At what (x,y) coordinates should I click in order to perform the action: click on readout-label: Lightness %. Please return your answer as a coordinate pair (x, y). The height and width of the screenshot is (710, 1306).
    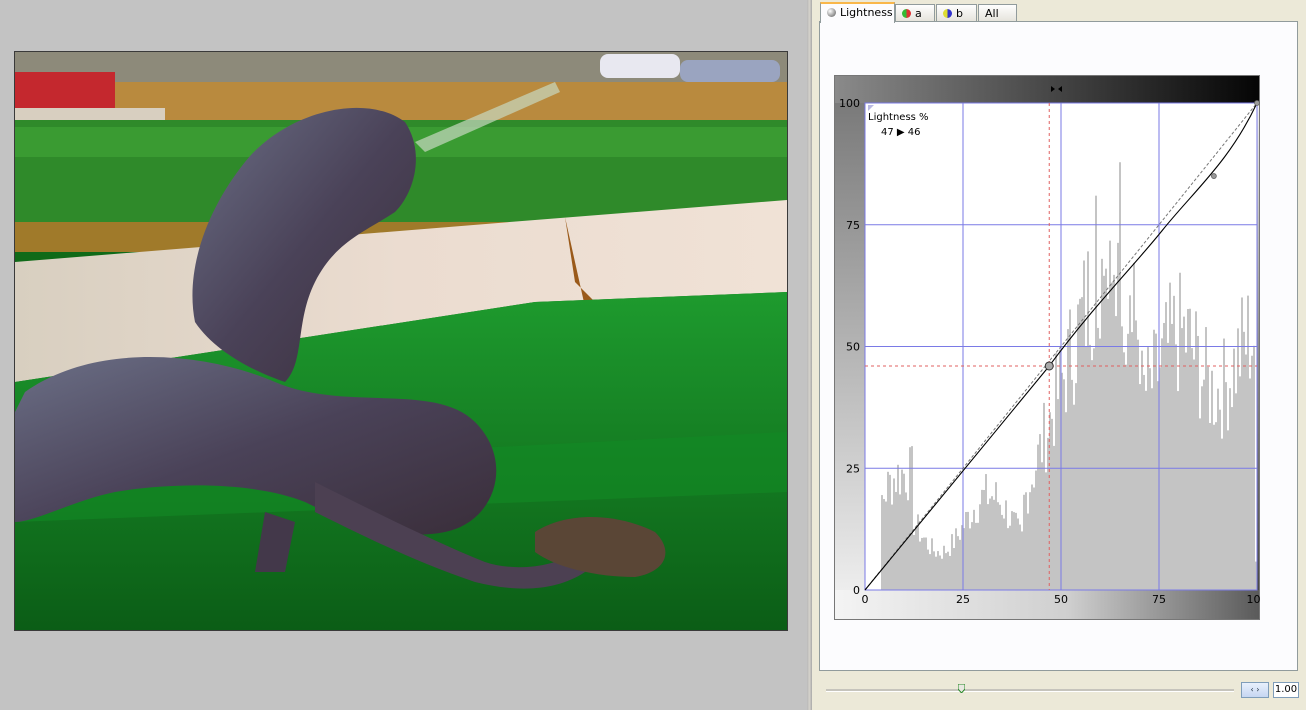
    Looking at the image, I should click on (898, 117).